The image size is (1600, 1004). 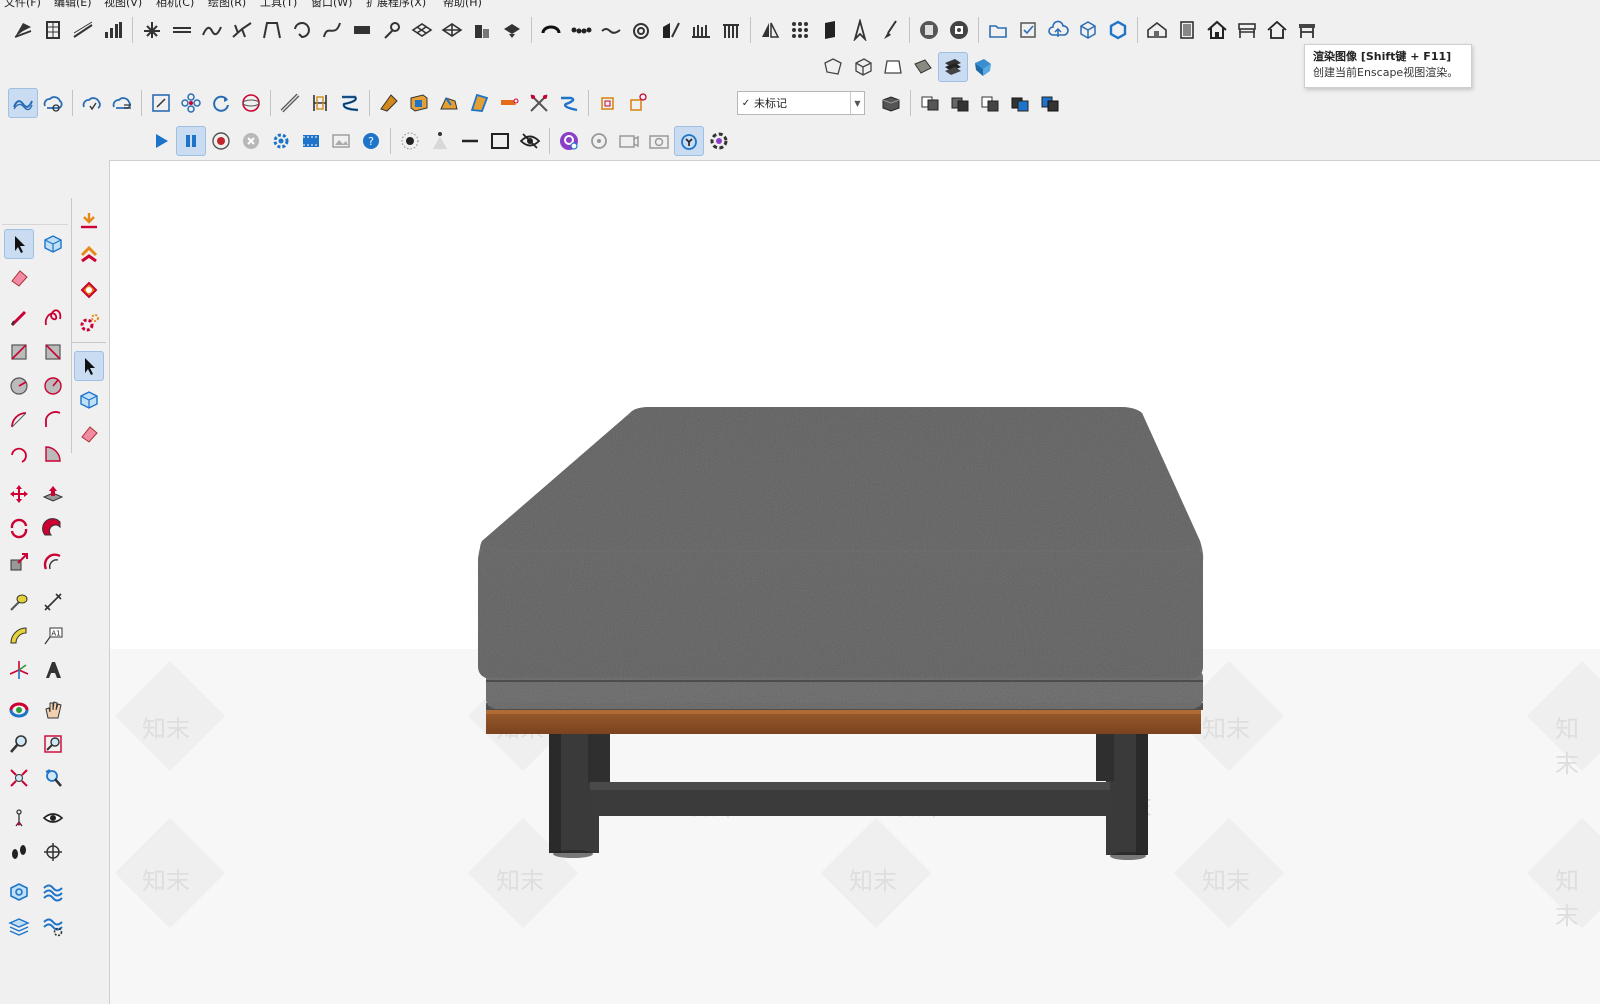 What do you see at coordinates (123, 4) in the screenshot?
I see `menu-view: 视图(V)` at bounding box center [123, 4].